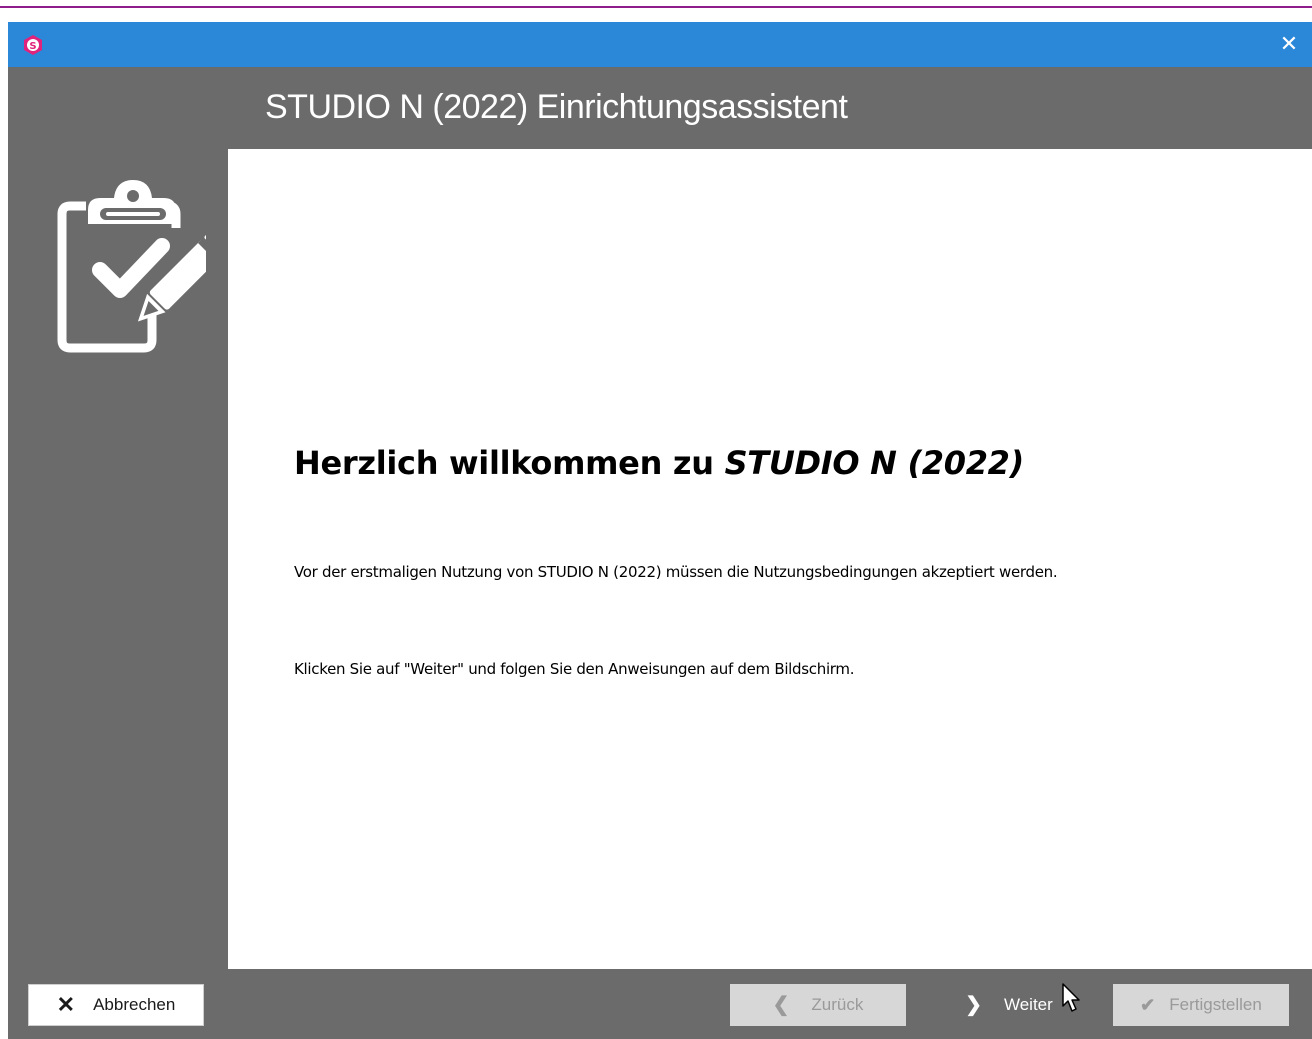  I want to click on chevron-left-icon: ❮, so click(781, 1005).